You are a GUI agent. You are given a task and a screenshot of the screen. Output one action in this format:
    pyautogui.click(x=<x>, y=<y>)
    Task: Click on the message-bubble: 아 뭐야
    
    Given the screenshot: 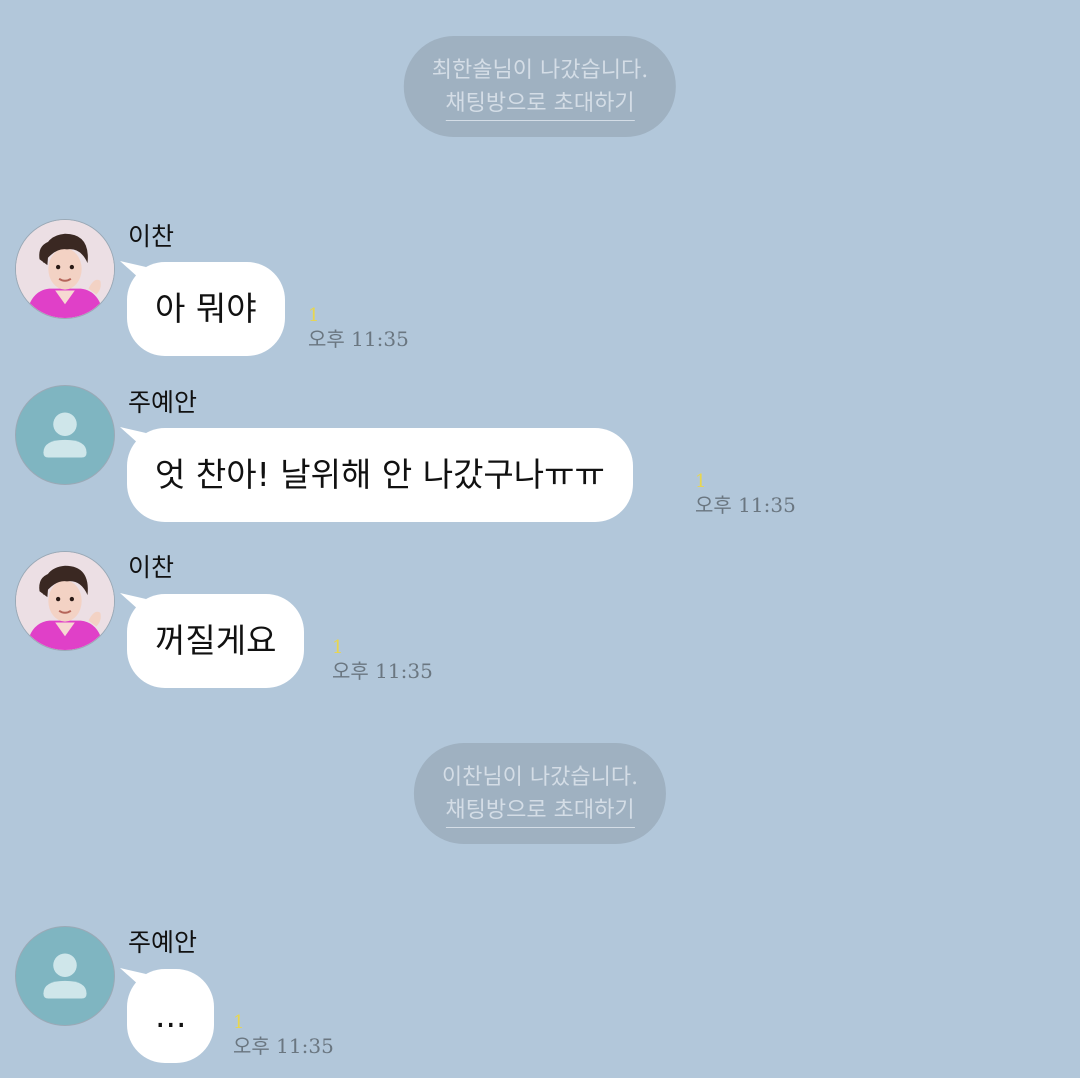 What is the action you would take?
    pyautogui.click(x=202, y=308)
    